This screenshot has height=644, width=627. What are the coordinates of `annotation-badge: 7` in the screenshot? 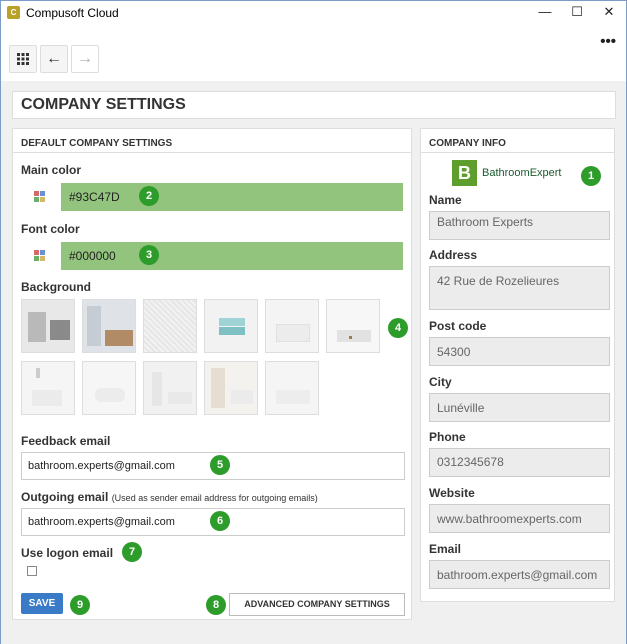 It's located at (132, 552).